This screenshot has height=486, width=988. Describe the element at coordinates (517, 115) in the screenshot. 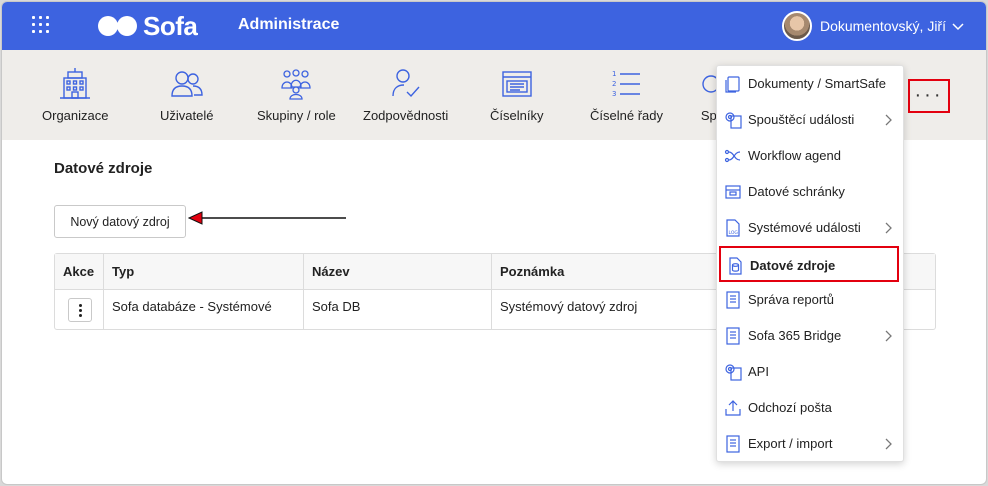

I see `tool-label: Číselníky` at that location.